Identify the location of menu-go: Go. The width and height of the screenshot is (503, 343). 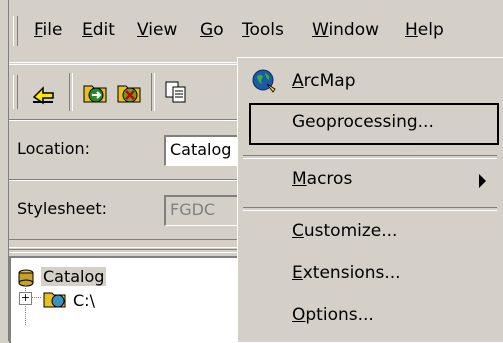
(212, 30).